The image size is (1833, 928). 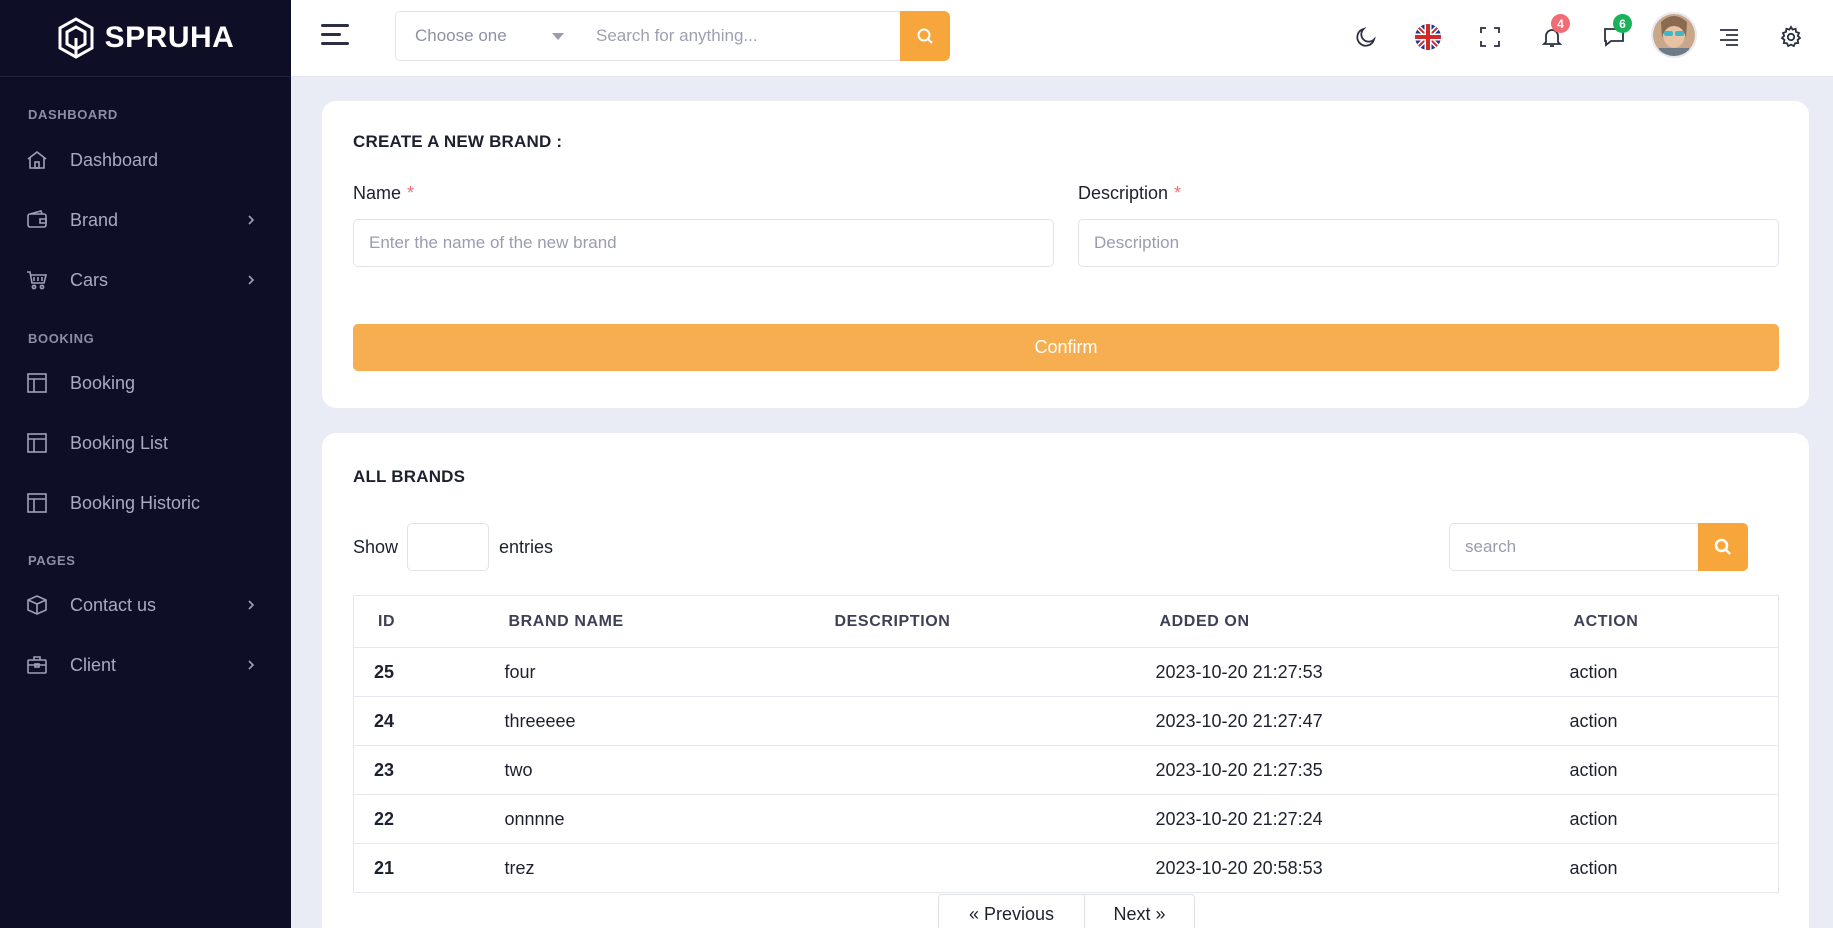 I want to click on table-row: 24 threeeee 2023-10-20 21:27:47 action, so click(x=1066, y=721).